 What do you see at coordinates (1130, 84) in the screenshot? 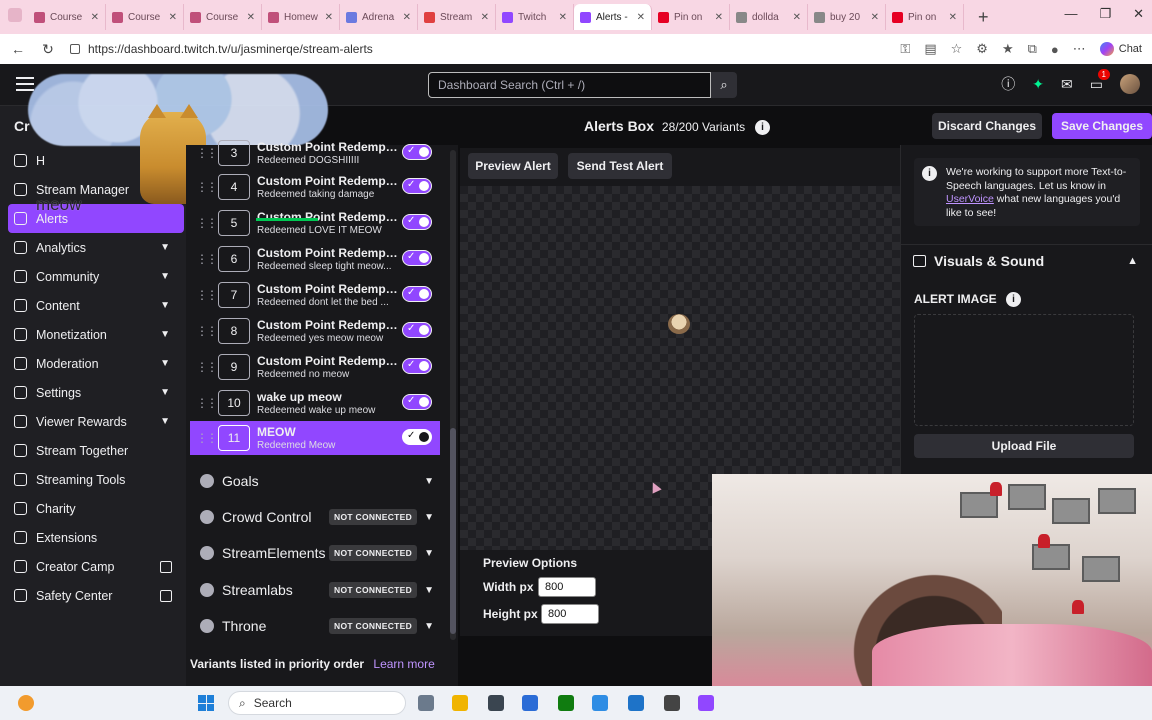
I see `avatar` at bounding box center [1130, 84].